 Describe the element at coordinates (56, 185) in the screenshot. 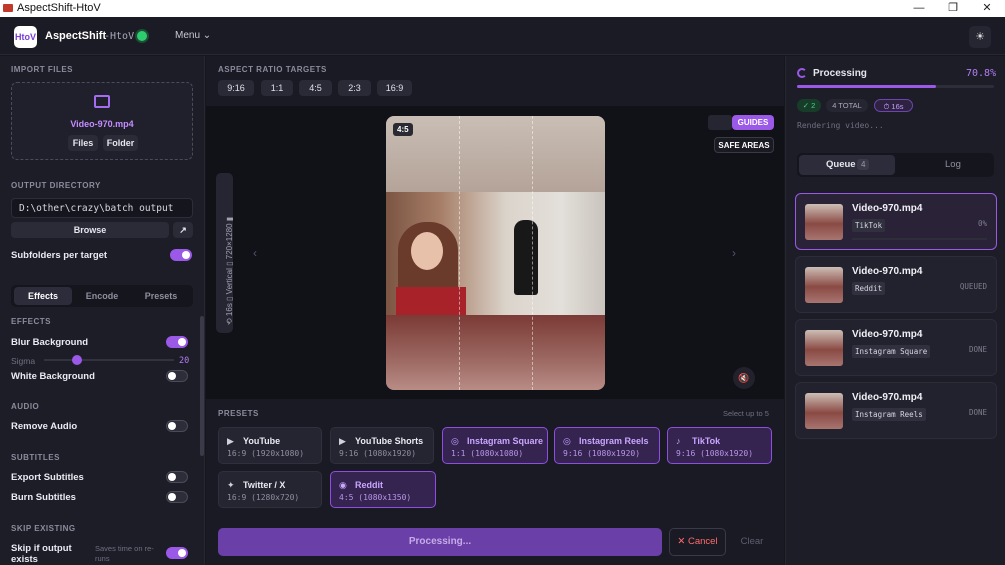

I see `output-directory-heading: OUTPUT DIRECTORY` at that location.